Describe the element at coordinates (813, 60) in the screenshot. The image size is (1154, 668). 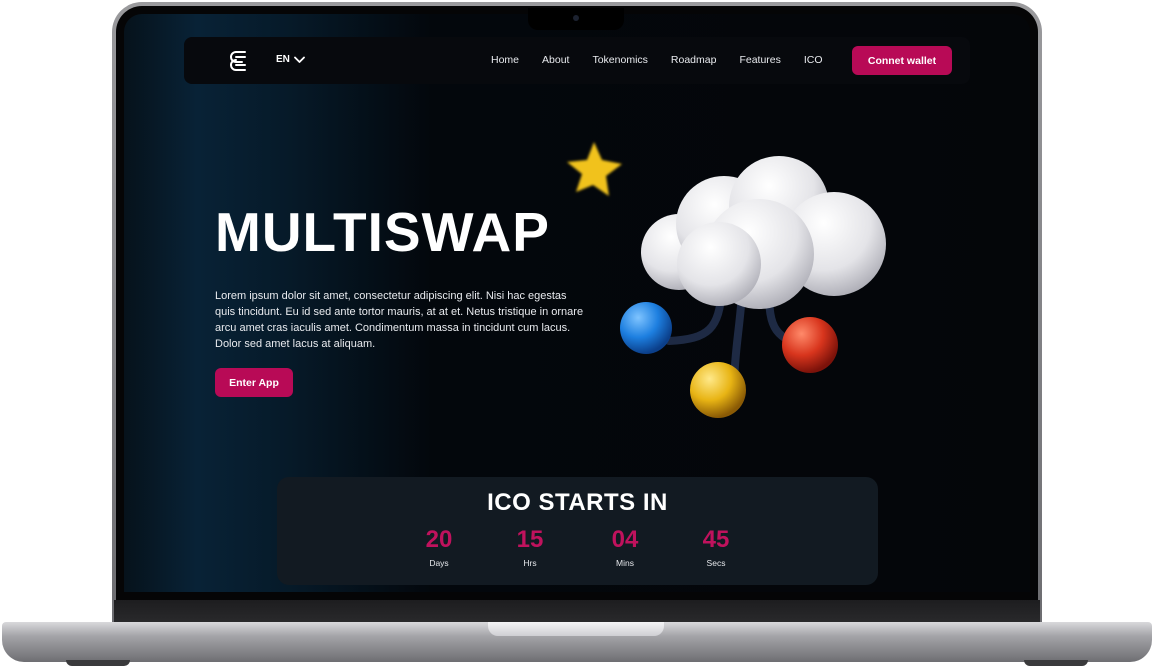
I see `nav-link-ico: ICO` at that location.